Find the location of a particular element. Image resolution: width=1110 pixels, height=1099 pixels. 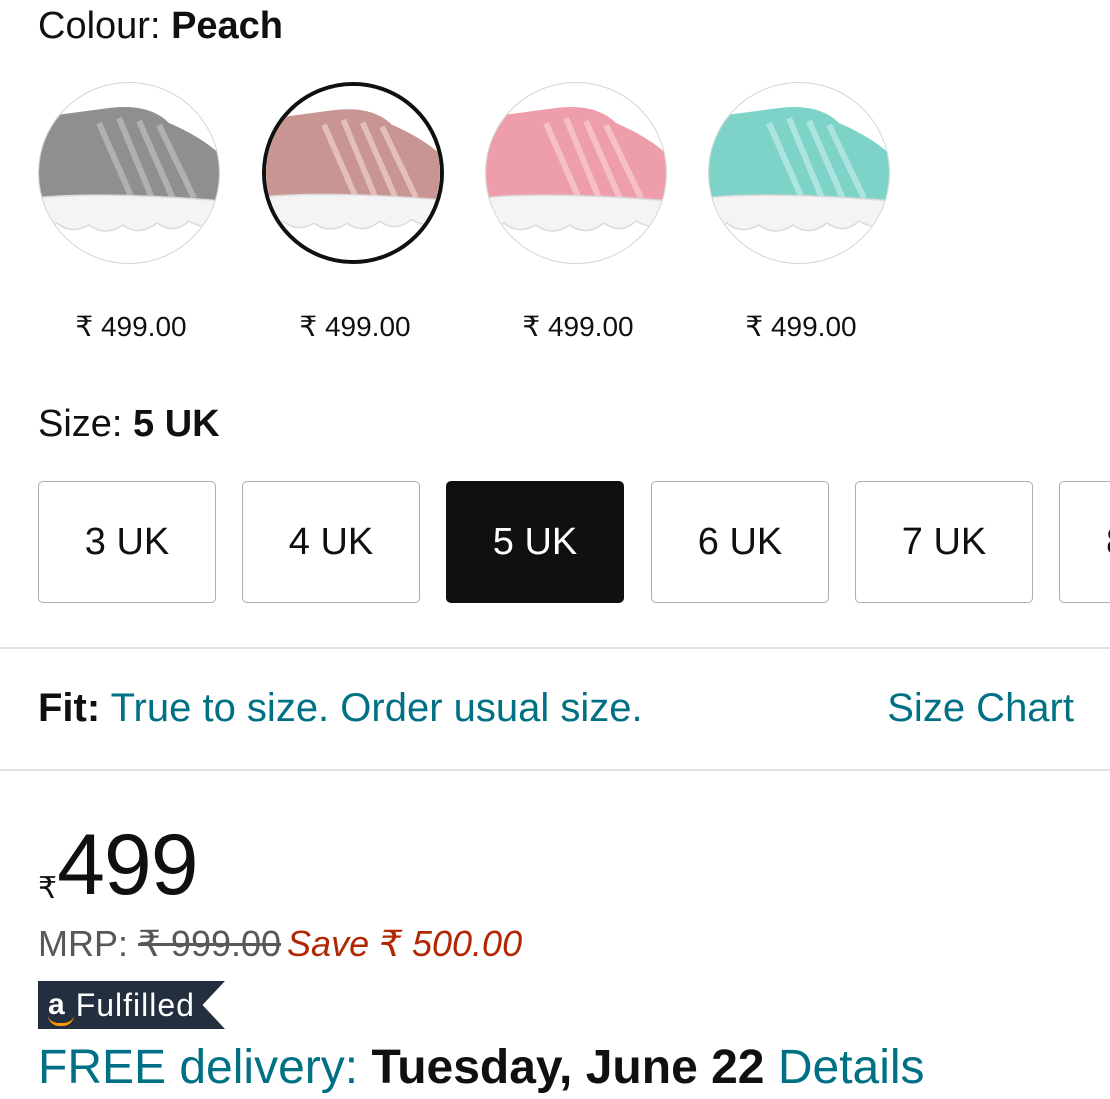

delivery-date: Tuesday, June 22 is located at coordinates (568, 1067).